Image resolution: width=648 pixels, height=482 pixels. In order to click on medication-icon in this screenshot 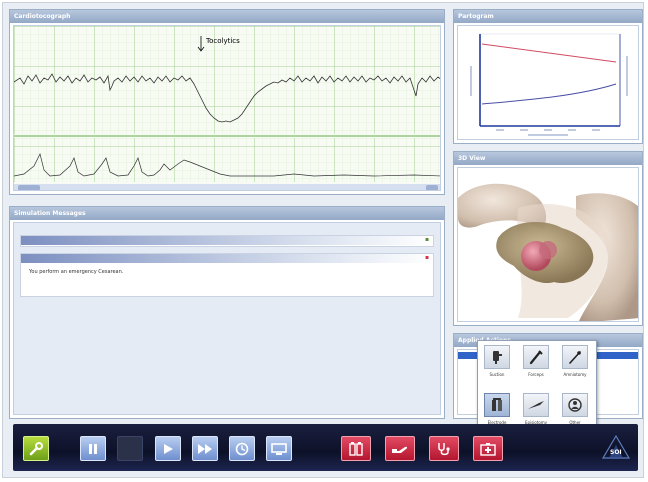, I will do `click(356, 449)`.